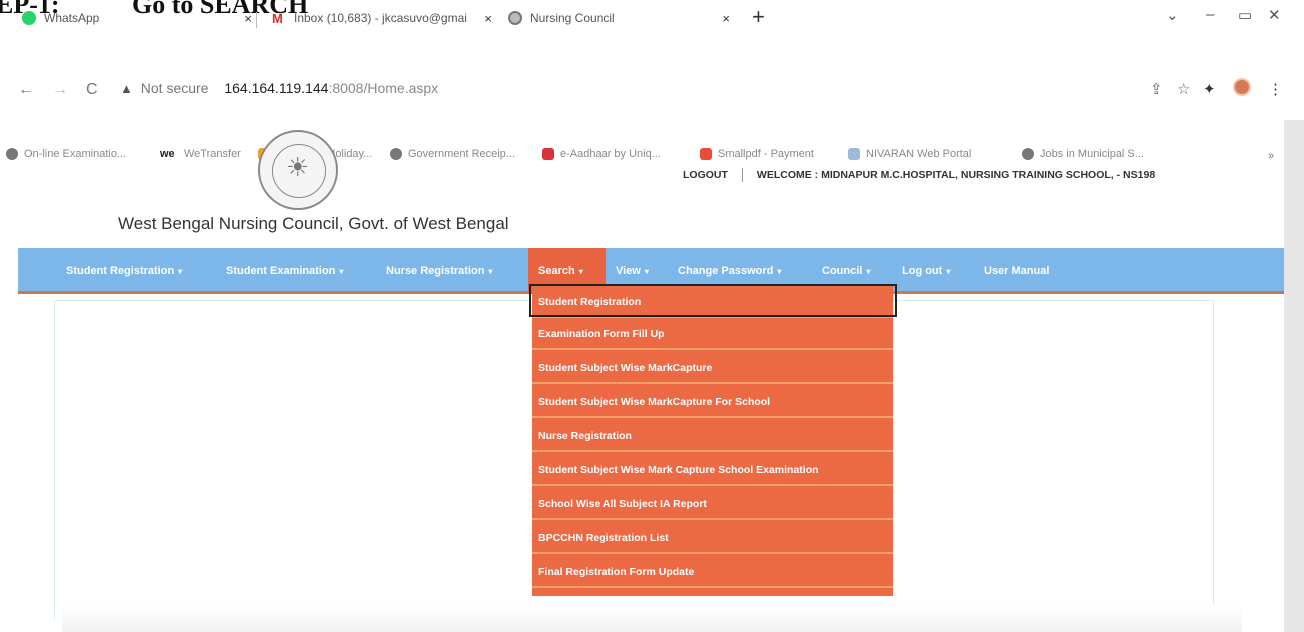  What do you see at coordinates (212, 154) in the screenshot?
I see `bookmark-label: WeTransfer` at bounding box center [212, 154].